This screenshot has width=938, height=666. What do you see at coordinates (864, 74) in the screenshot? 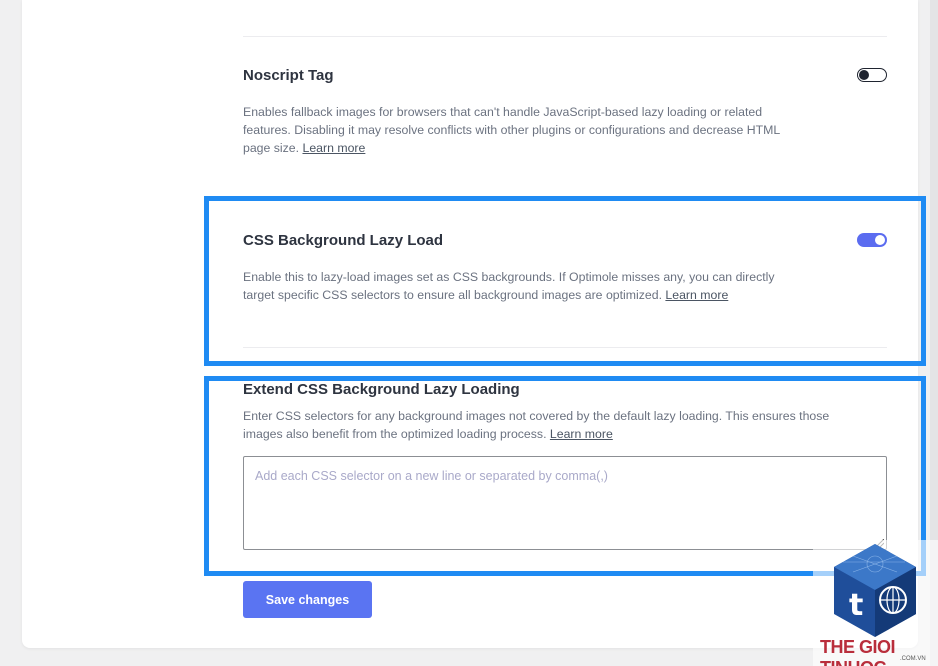
I see `toggle-knob` at bounding box center [864, 74].